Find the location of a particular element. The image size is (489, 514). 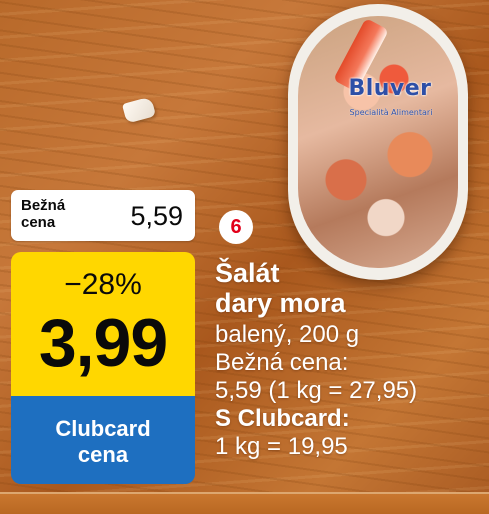

product-name: Šalát dary mora is located at coordinates (280, 288).